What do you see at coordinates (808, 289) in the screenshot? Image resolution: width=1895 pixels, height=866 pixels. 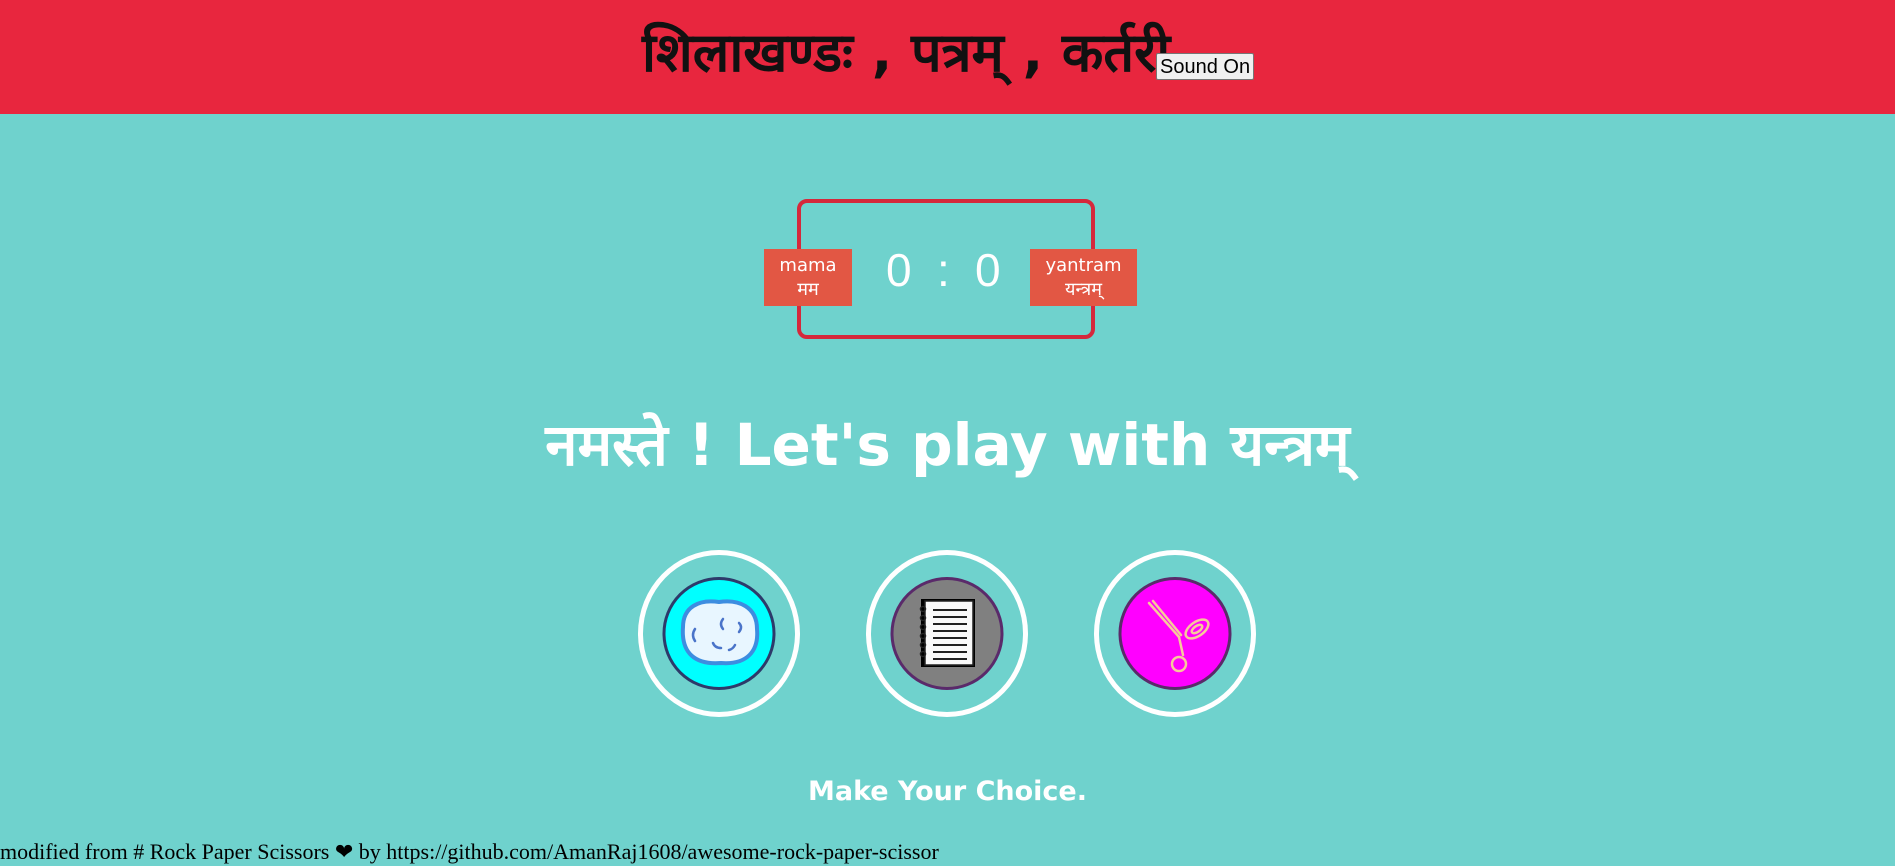 I see `user-label-devanagari: मम` at bounding box center [808, 289].